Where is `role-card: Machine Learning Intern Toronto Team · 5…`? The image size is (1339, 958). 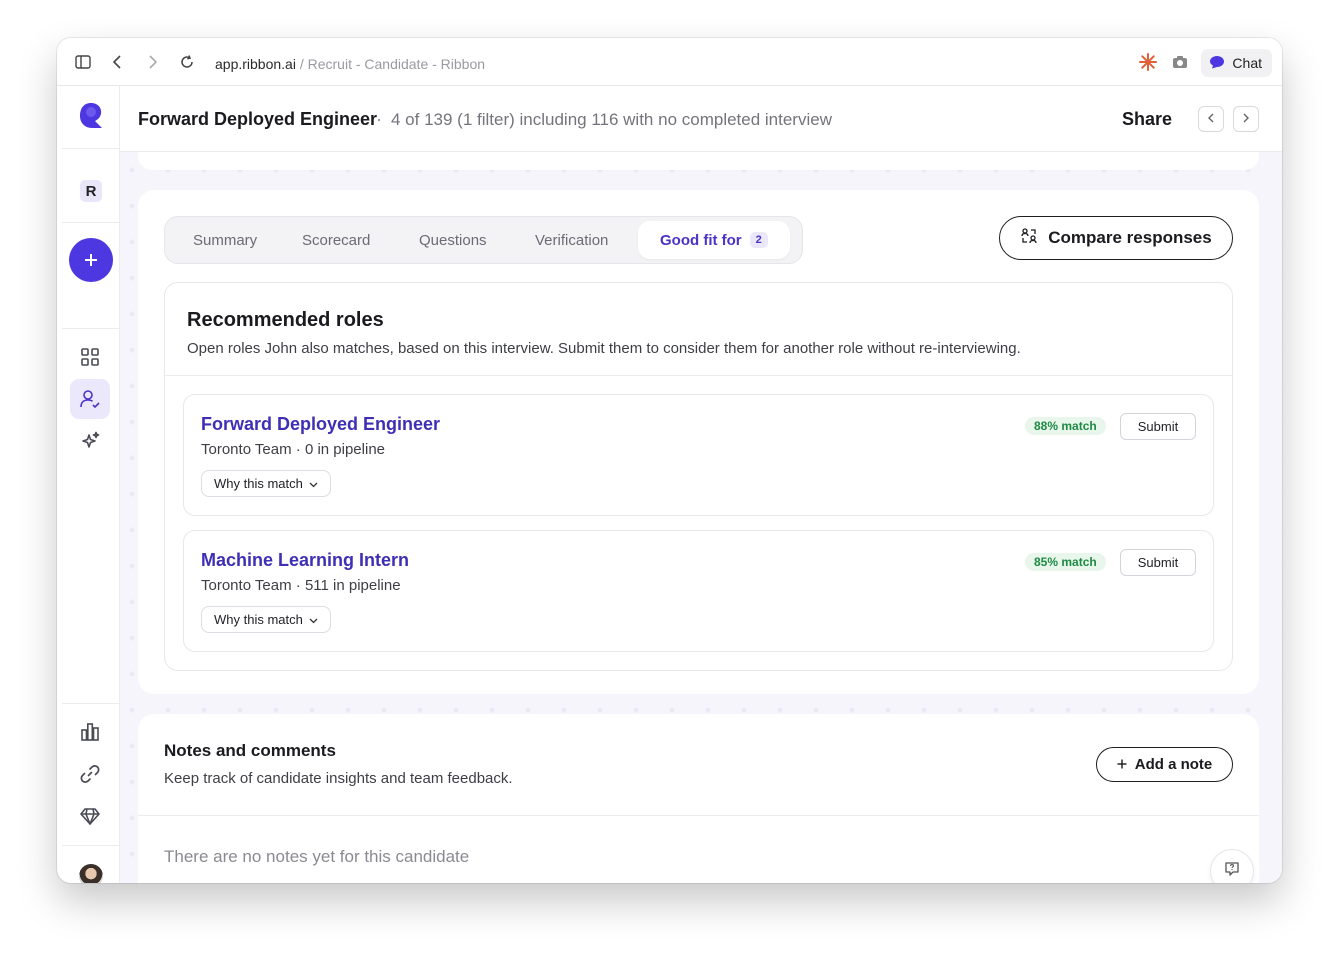 role-card: Machine Learning Intern Toronto Team · 5… is located at coordinates (698, 591).